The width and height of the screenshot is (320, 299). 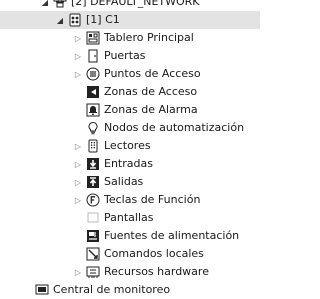 I want to click on tree-node-label: Puertas, so click(x=125, y=55).